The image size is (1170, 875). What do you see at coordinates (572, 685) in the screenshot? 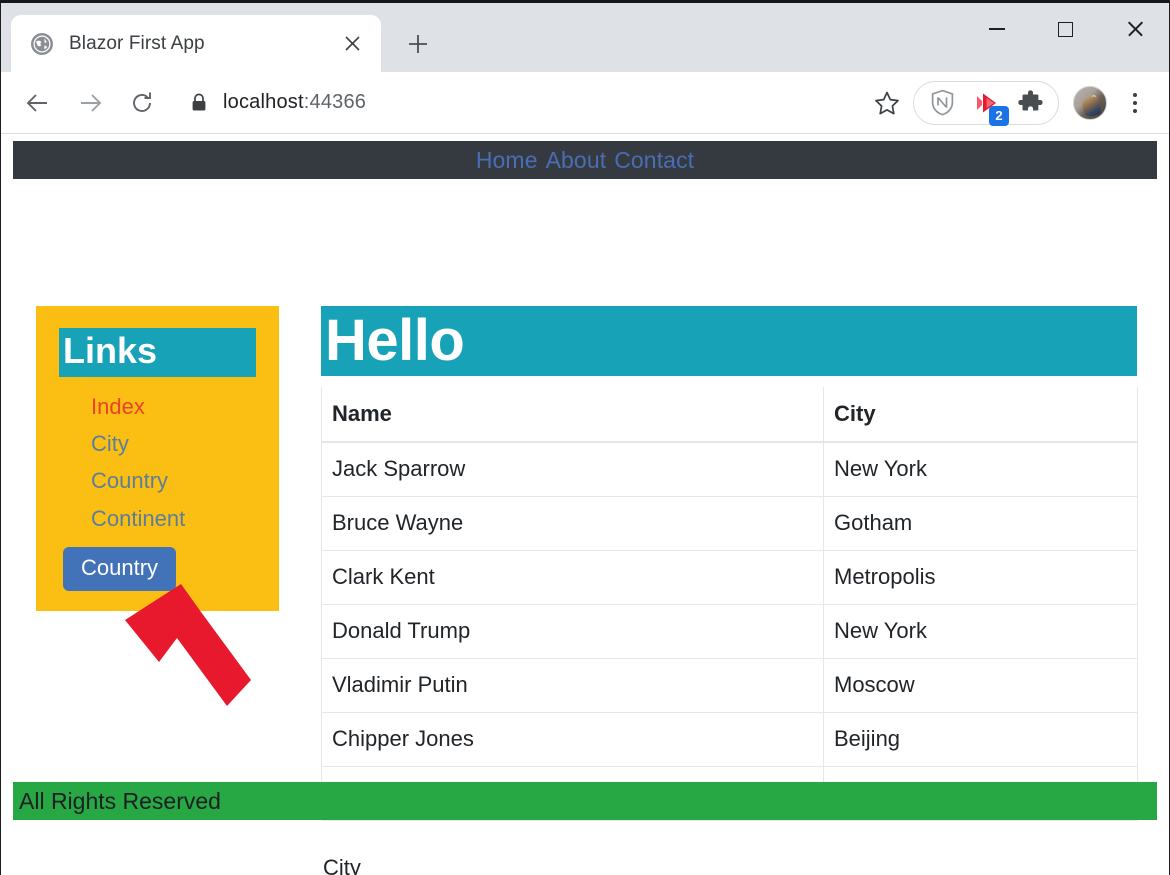
I see `cell-name: Vladimir Putin` at bounding box center [572, 685].